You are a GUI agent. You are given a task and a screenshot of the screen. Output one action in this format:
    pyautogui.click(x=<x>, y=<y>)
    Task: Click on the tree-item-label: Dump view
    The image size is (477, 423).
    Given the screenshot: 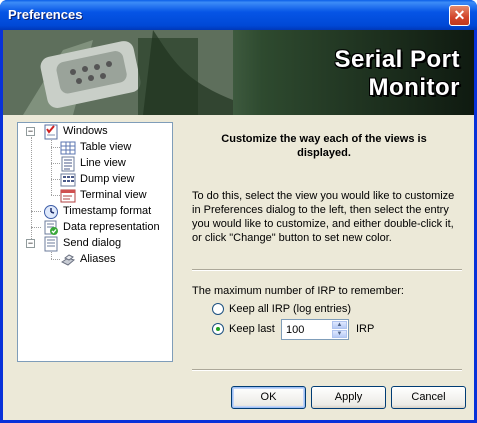 What is the action you would take?
    pyautogui.click(x=107, y=179)
    